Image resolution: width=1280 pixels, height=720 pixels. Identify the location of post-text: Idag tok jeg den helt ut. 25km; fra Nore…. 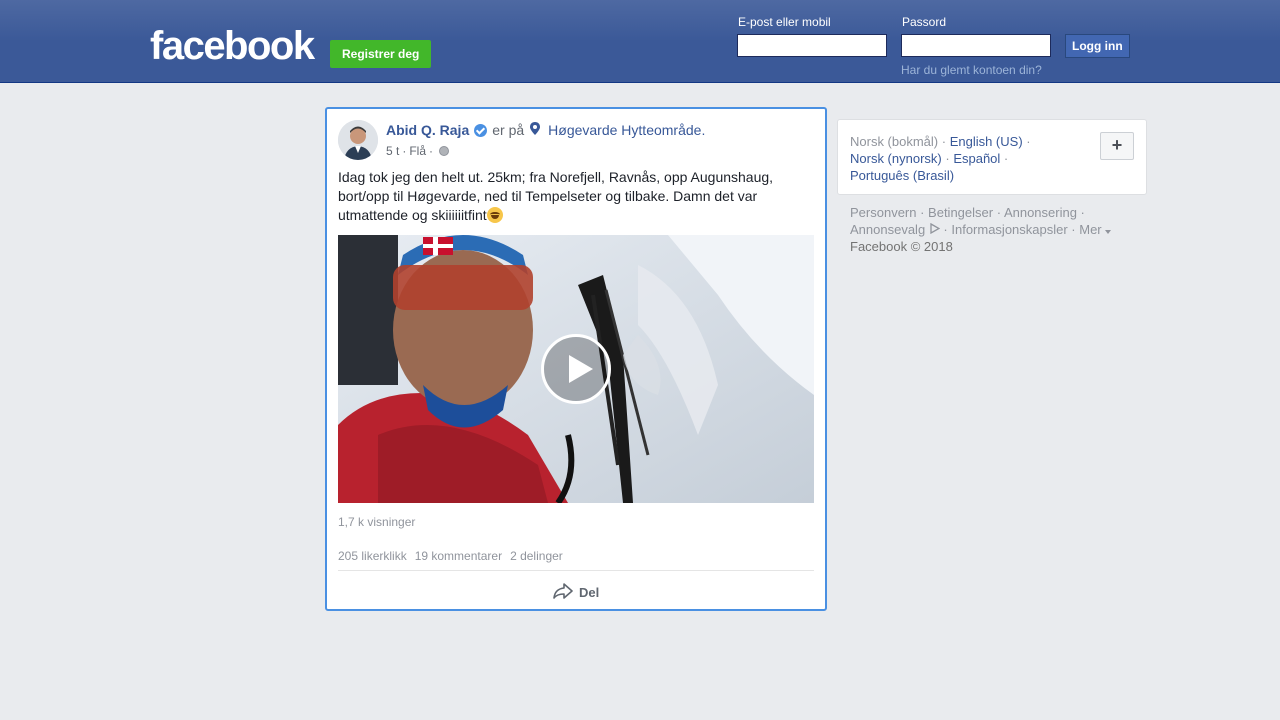
(565, 196).